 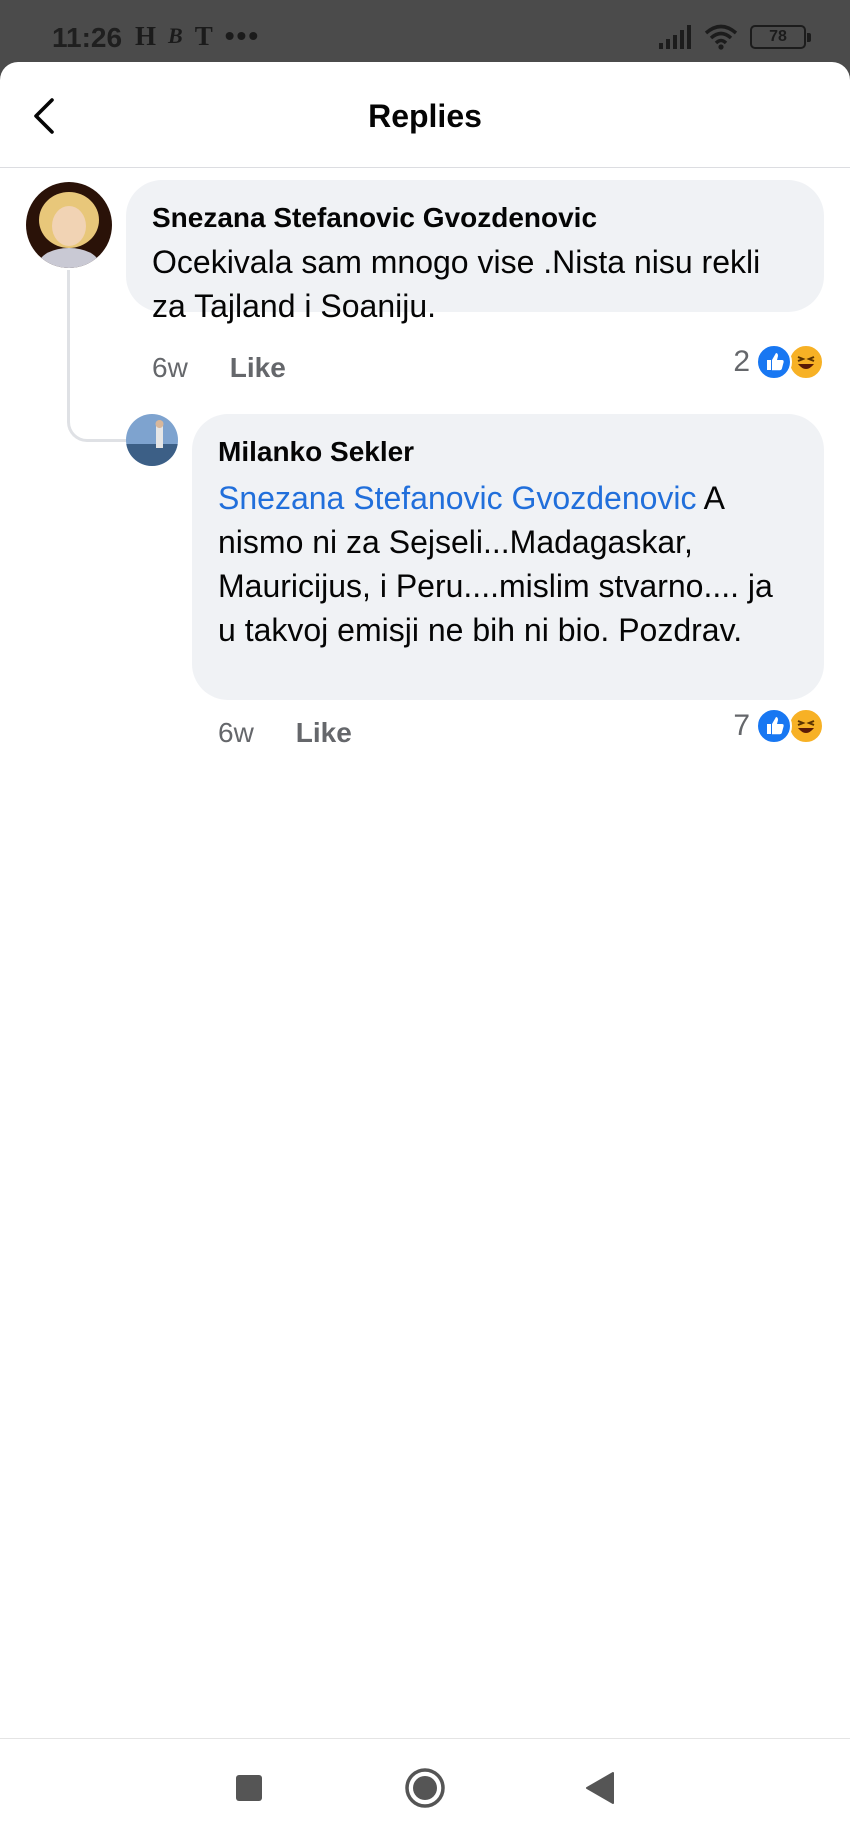 What do you see at coordinates (741, 361) in the screenshot?
I see `reaction-count: 2` at bounding box center [741, 361].